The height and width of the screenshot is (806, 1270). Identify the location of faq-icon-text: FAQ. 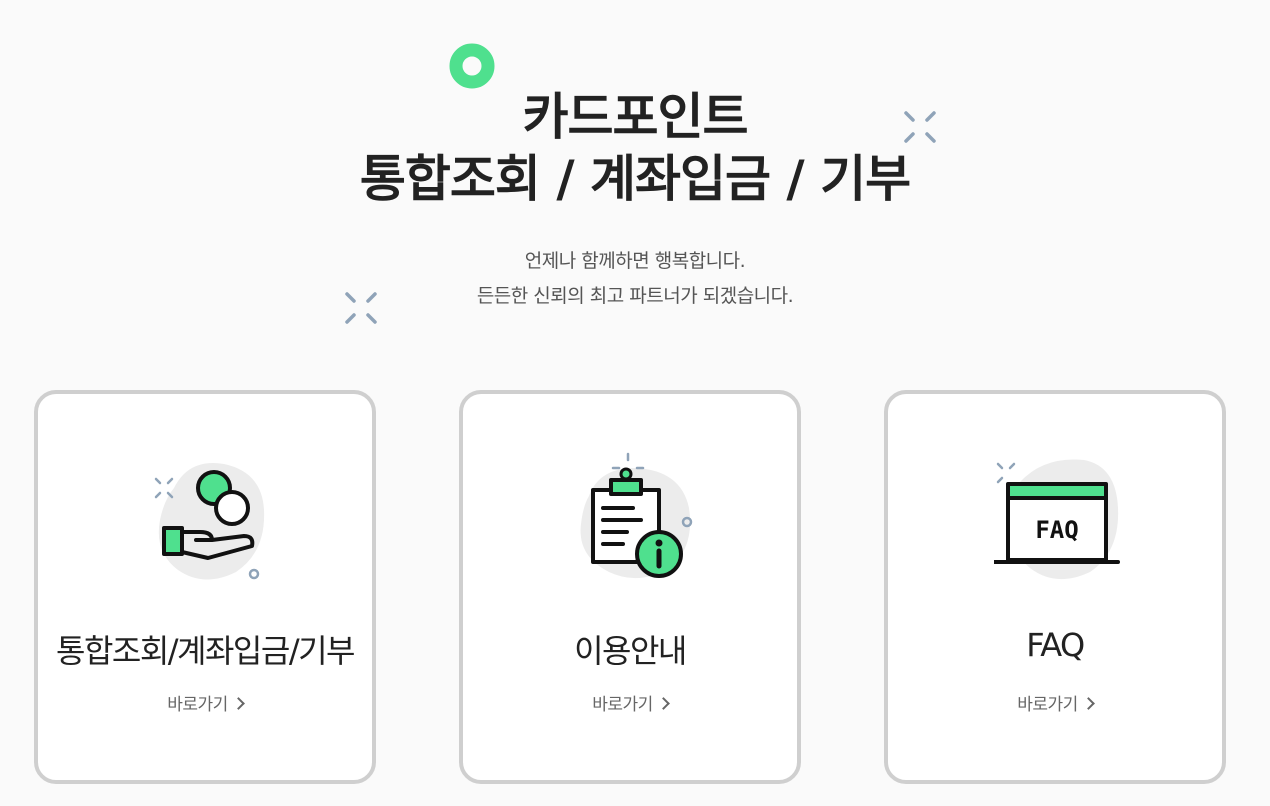
(1056, 530).